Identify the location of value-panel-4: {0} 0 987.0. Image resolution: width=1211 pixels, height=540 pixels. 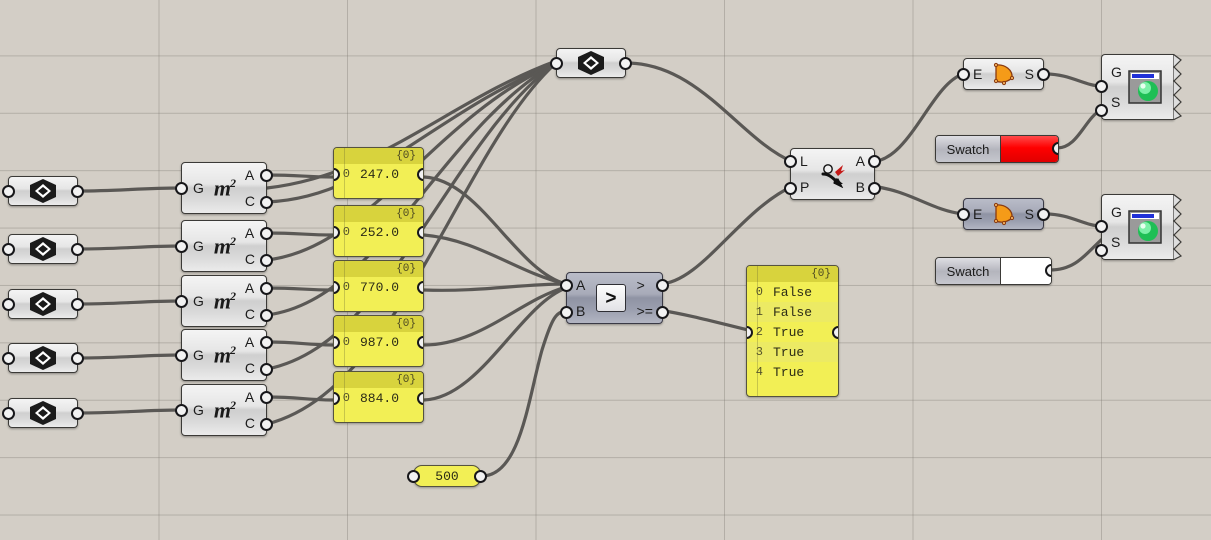
(378, 341).